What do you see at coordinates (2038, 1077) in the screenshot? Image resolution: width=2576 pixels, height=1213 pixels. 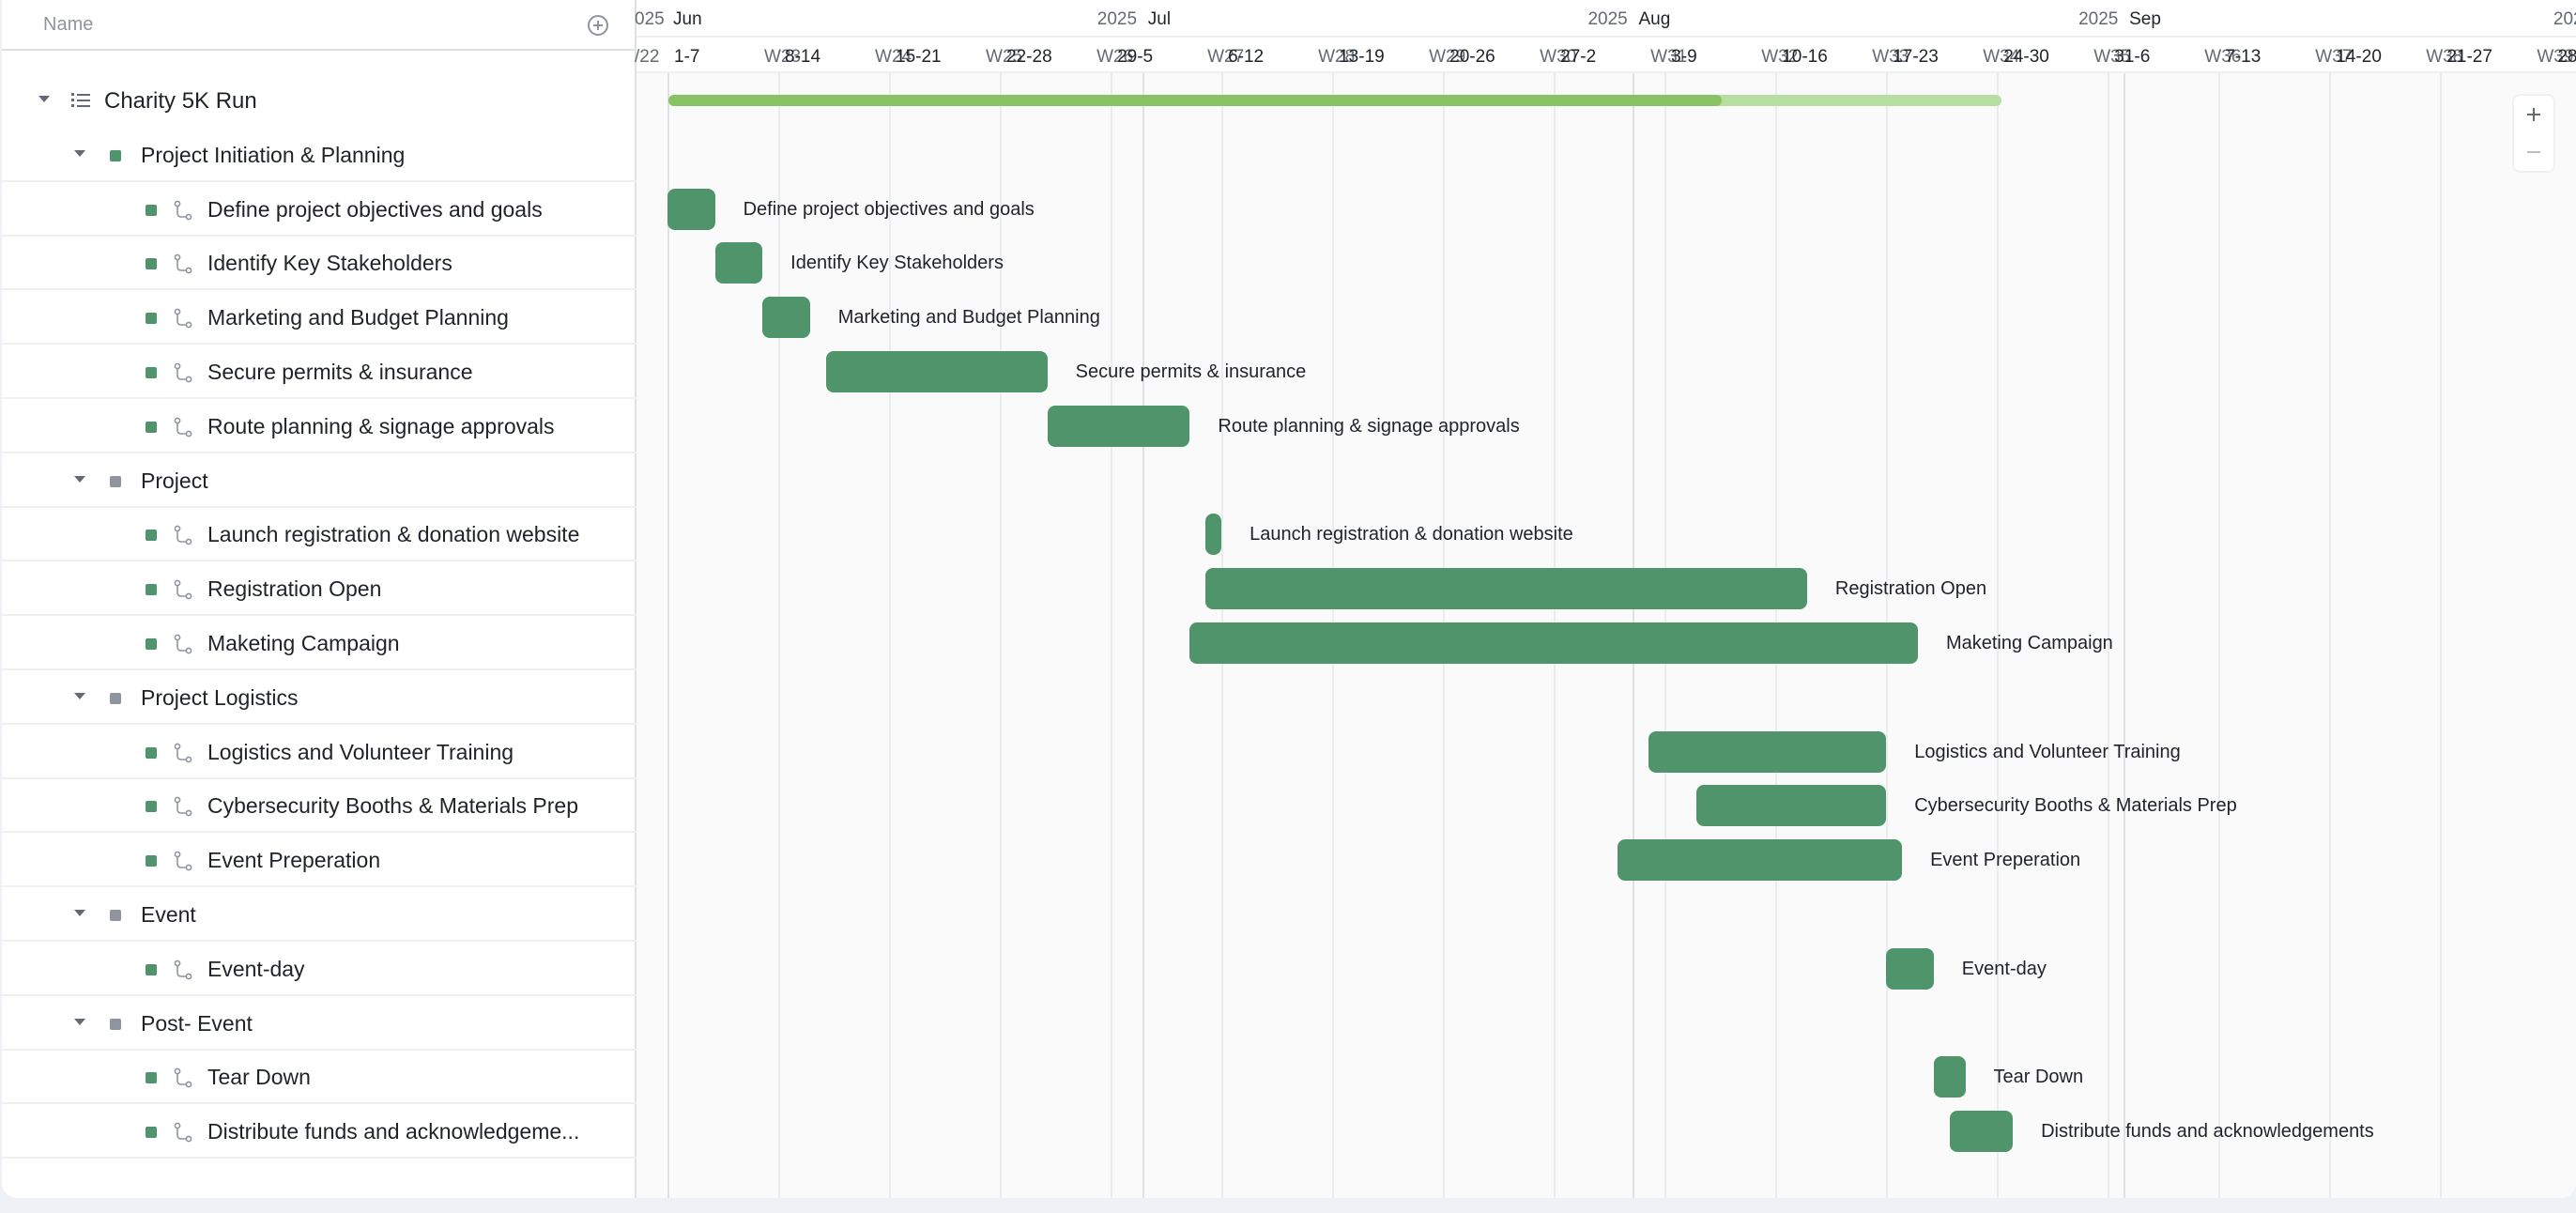 I see `task-bar-label: Tear Down` at bounding box center [2038, 1077].